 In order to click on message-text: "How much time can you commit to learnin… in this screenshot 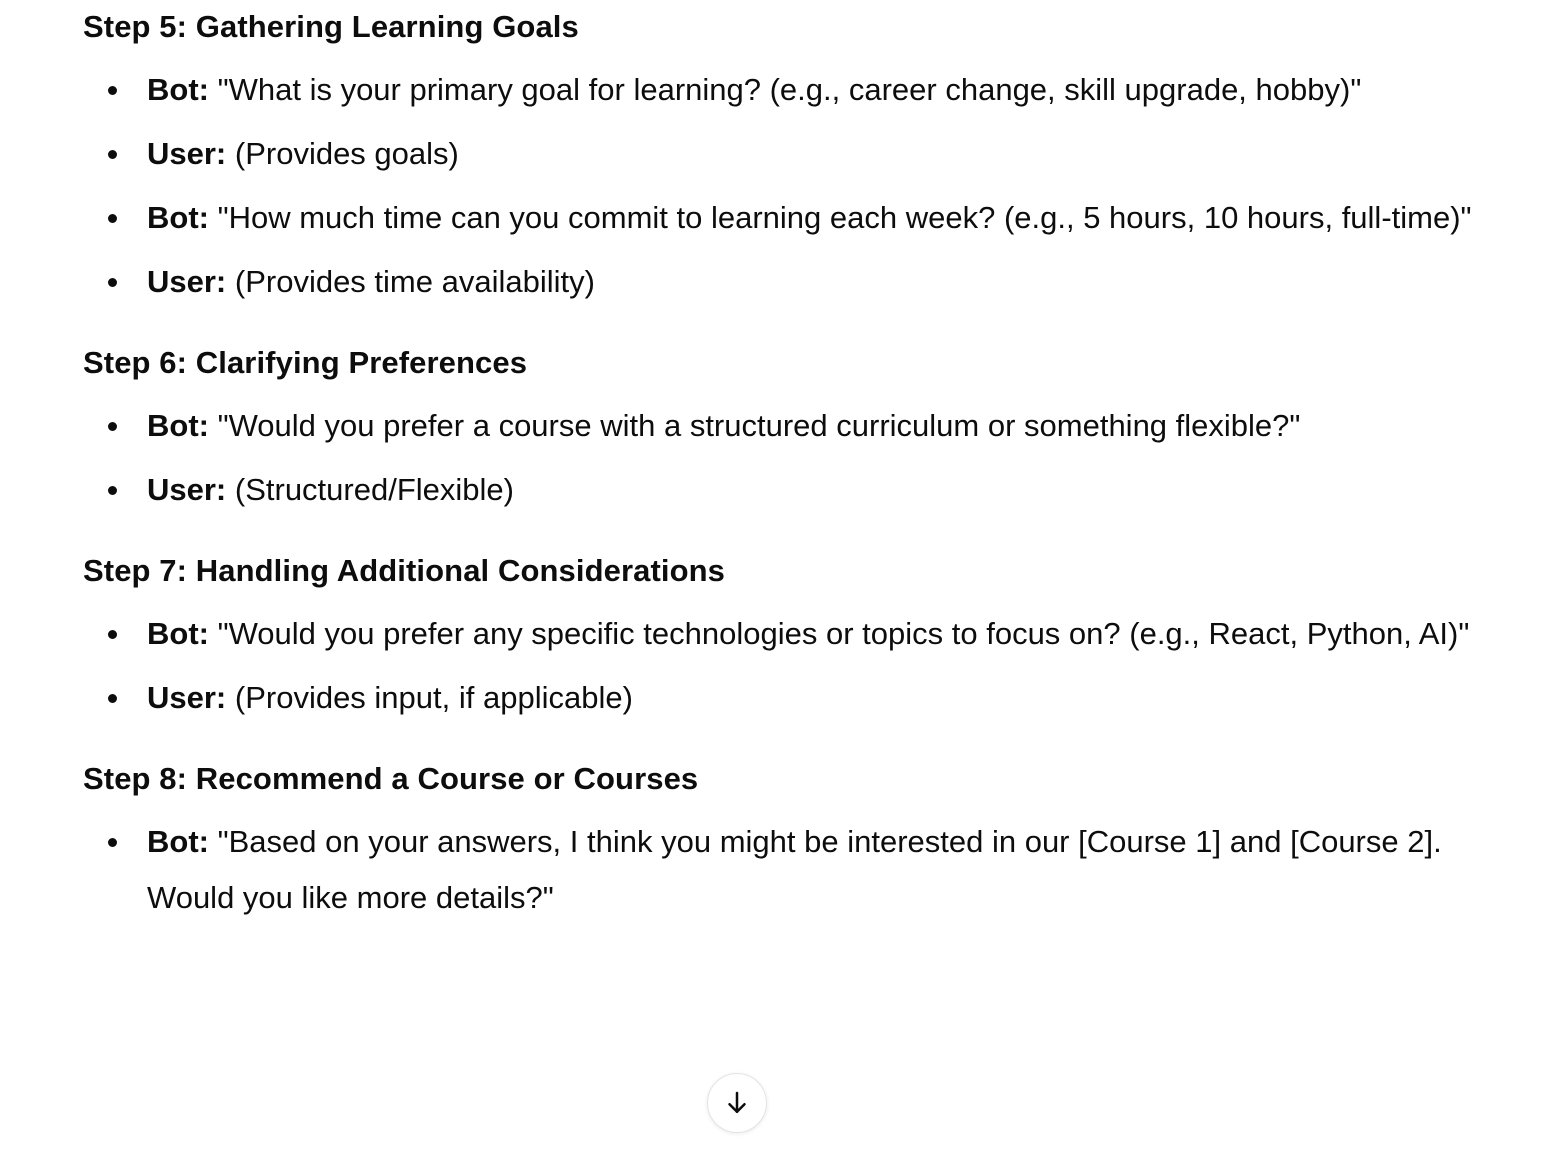, I will do `click(840, 217)`.